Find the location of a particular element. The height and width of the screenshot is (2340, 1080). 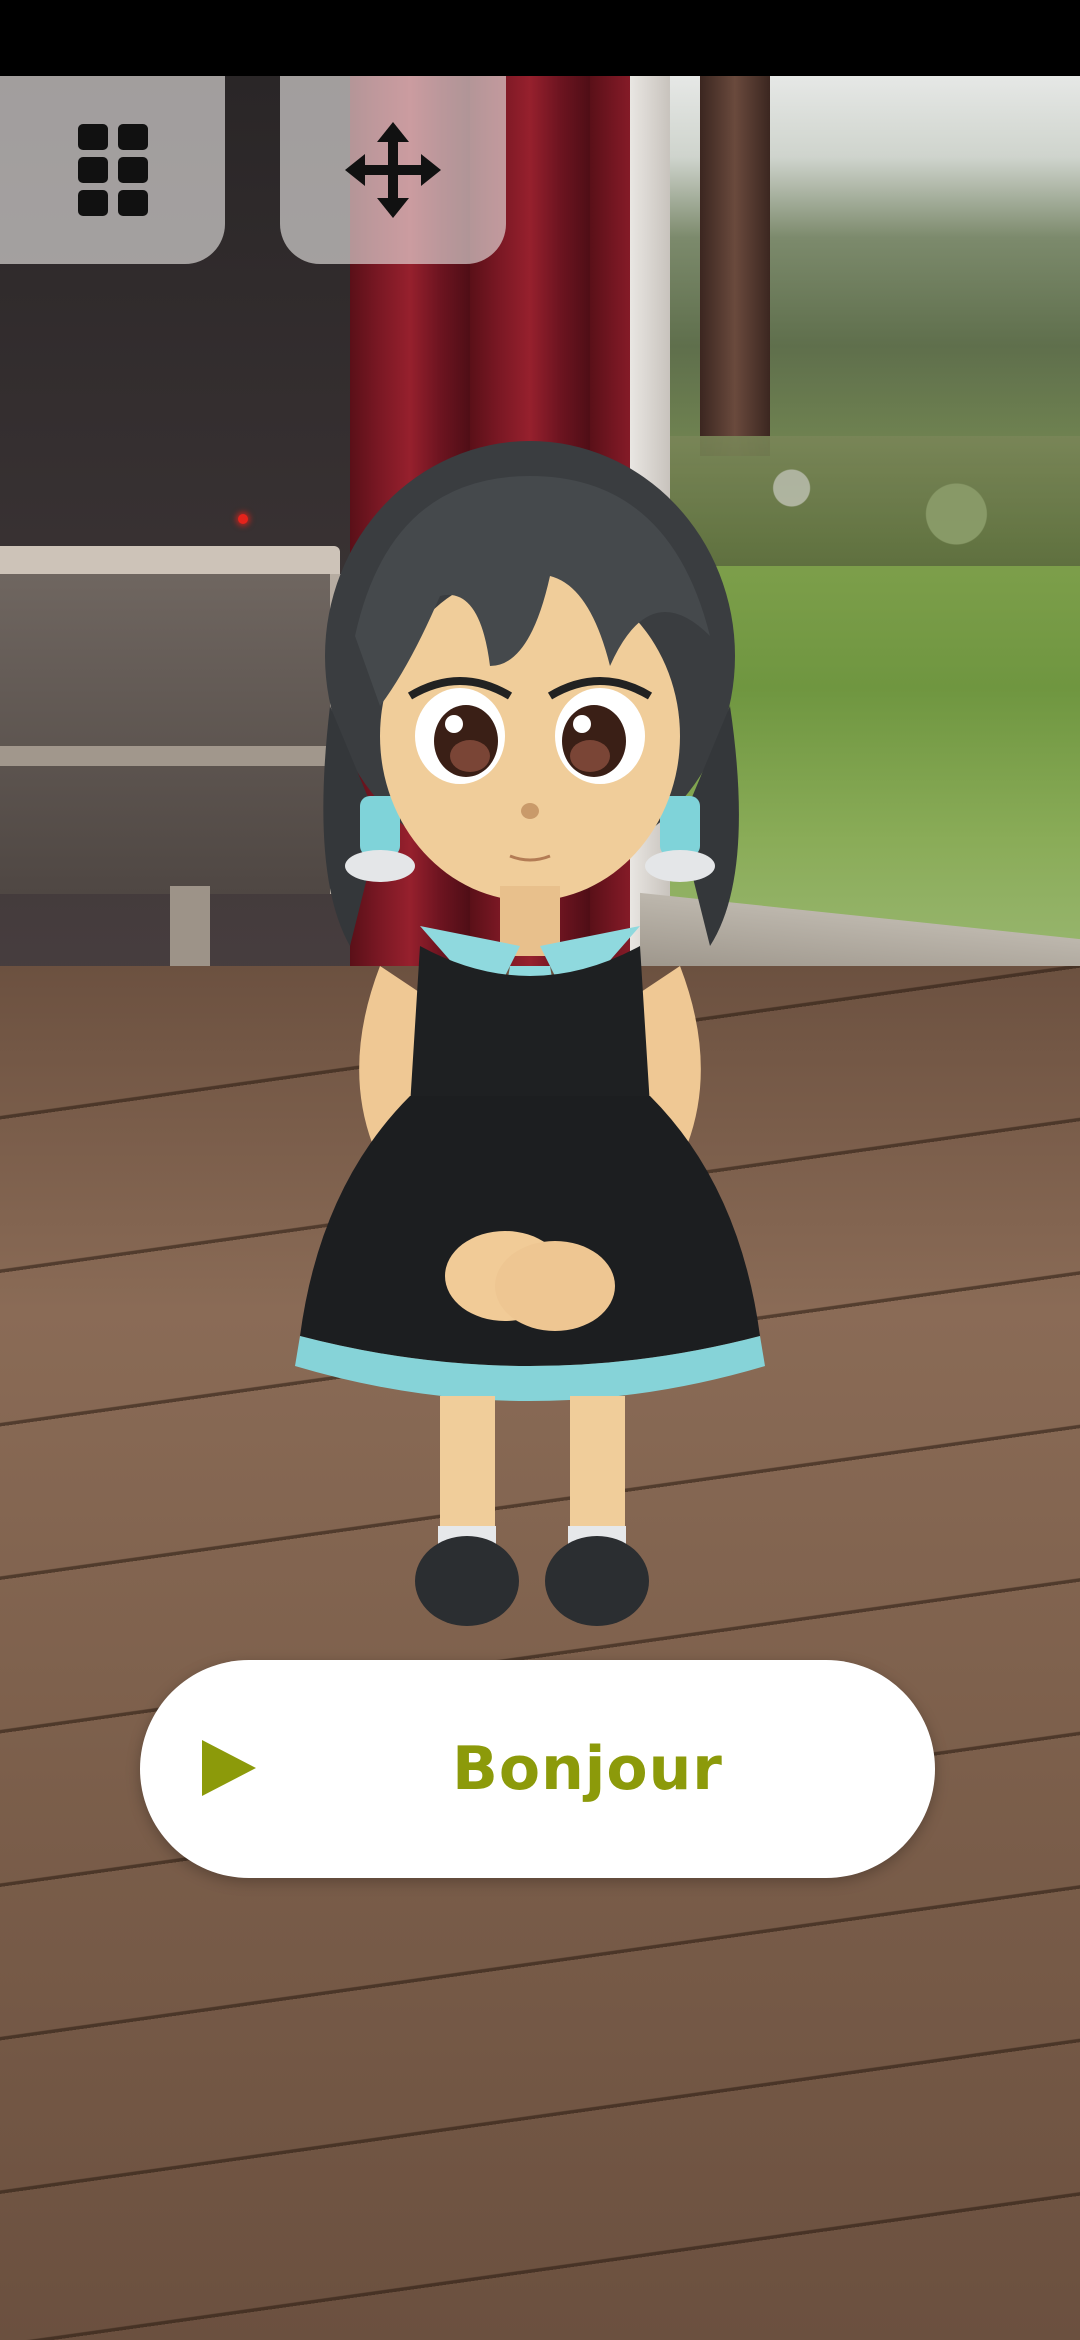

move-button is located at coordinates (393, 170).